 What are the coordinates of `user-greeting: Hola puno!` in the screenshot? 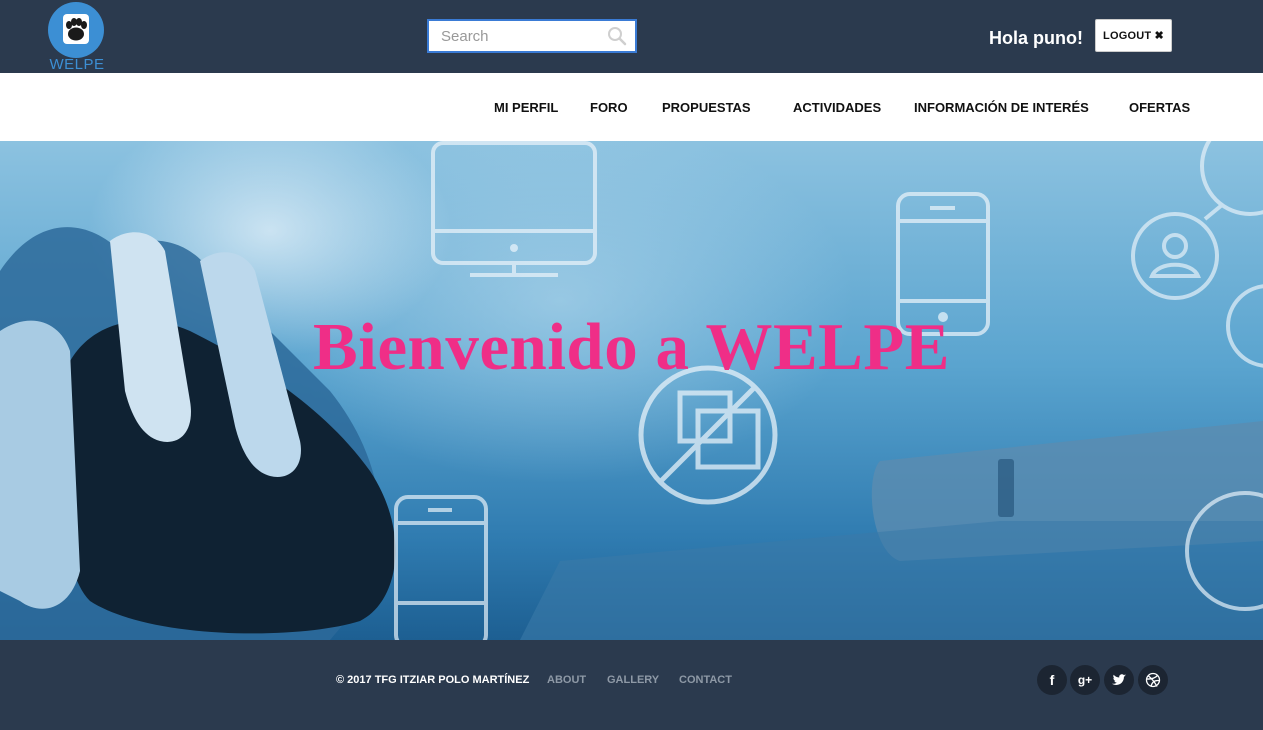 It's located at (1036, 38).